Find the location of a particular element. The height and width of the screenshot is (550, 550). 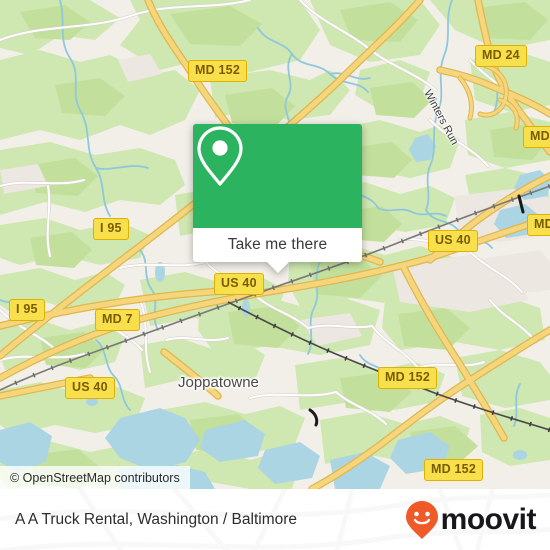

road-shield-md-152-north: MD 152 is located at coordinates (217, 71).